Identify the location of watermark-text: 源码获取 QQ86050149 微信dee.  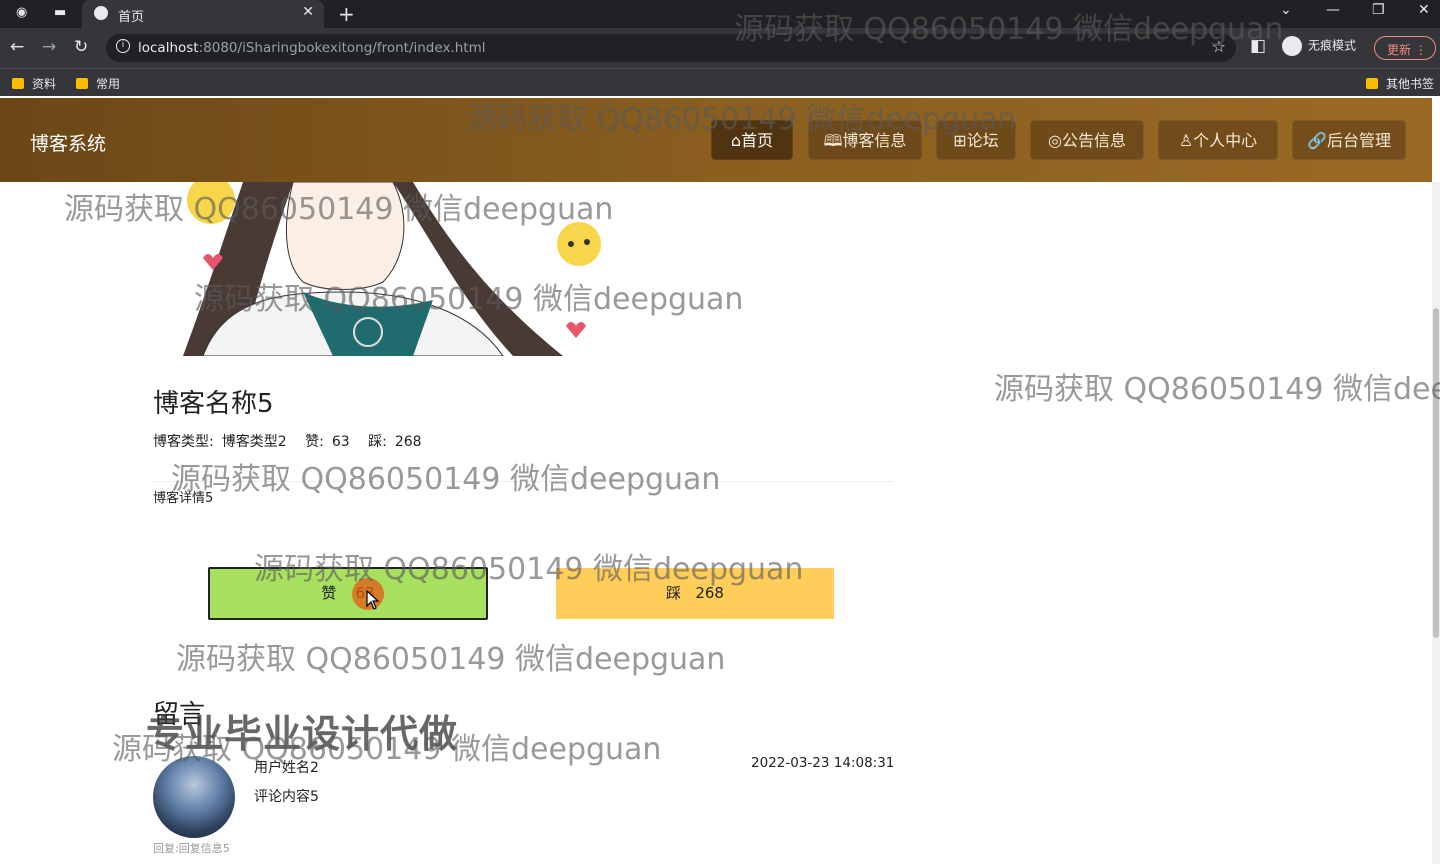
(1217, 389).